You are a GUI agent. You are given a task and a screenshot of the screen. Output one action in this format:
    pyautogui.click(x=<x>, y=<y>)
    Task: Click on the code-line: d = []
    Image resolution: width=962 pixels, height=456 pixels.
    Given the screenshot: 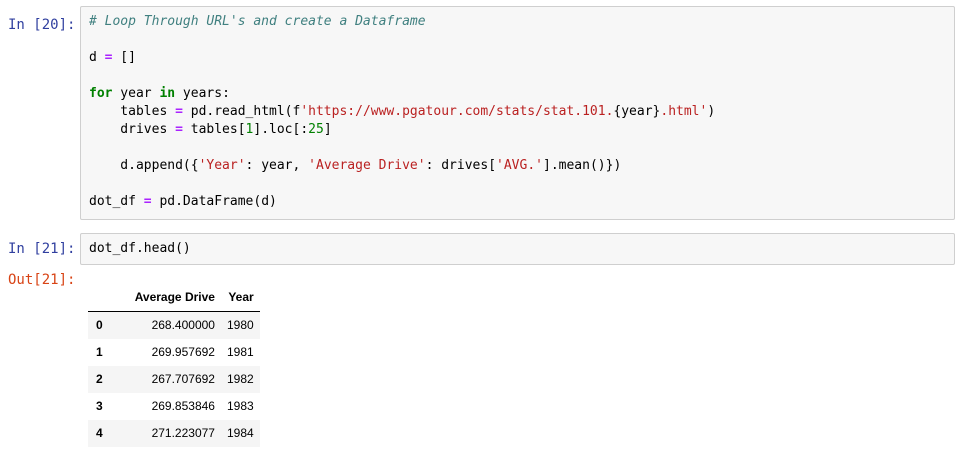 What is the action you would take?
    pyautogui.click(x=521, y=58)
    